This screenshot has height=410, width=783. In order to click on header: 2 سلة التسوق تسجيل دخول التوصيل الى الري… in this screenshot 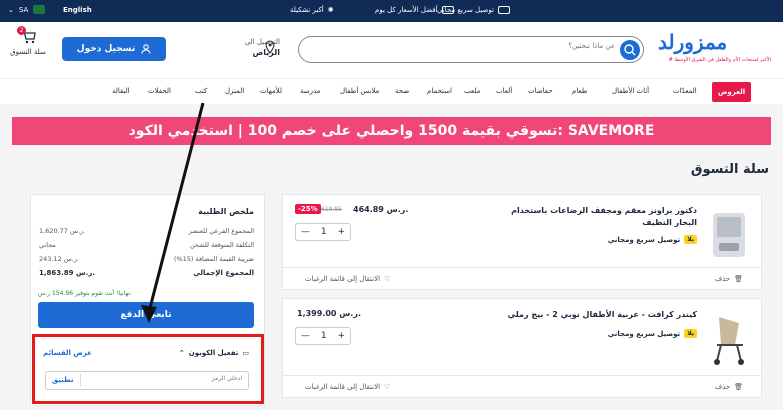, I will do `click(391, 50)`.